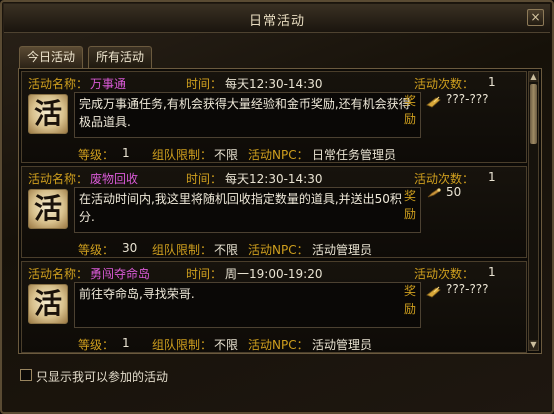  I want to click on scroll-thumb, so click(533, 114).